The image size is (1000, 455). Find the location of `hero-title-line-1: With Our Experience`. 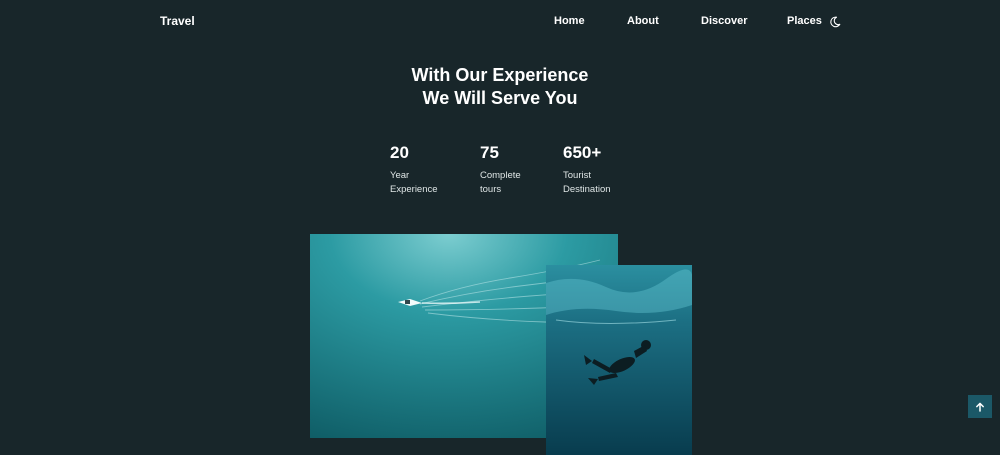

hero-title-line-1: With Our Experience is located at coordinates (500, 75).